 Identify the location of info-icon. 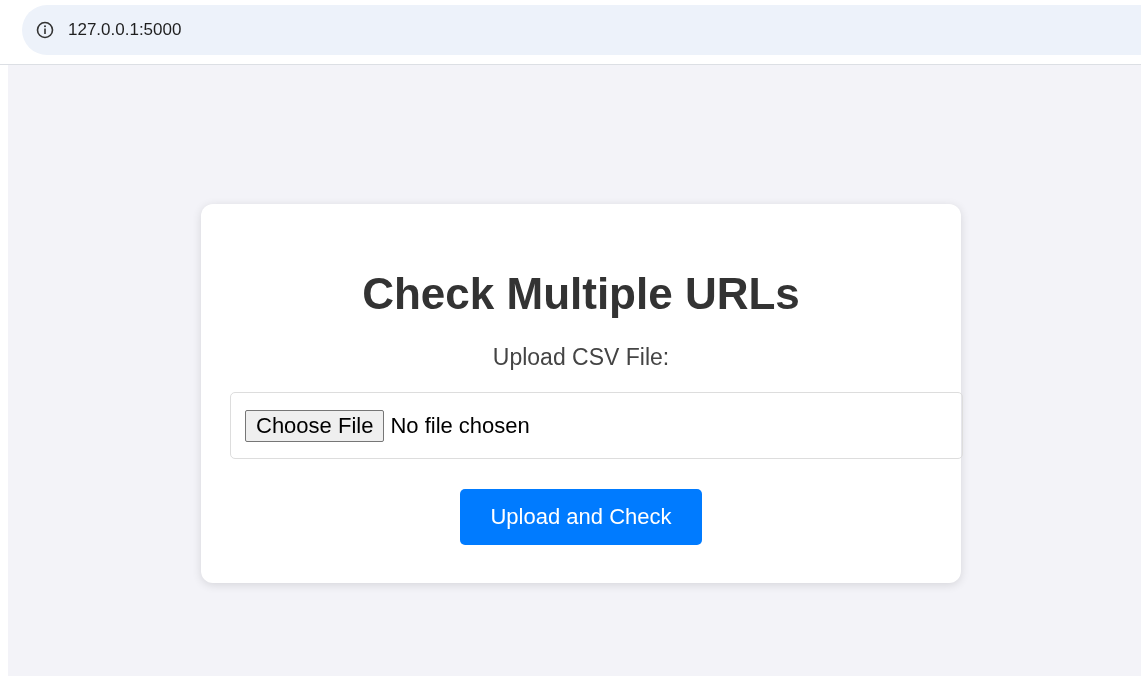
(45, 30).